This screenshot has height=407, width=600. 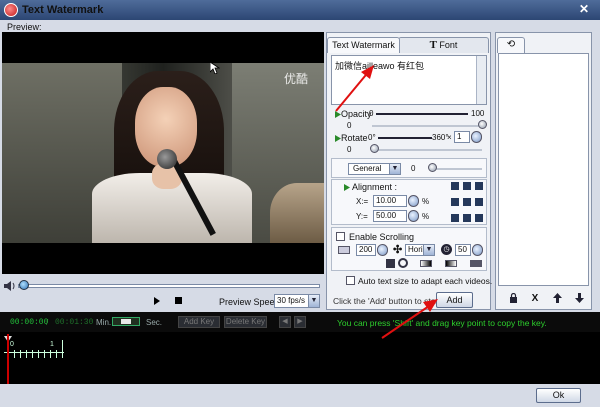 What do you see at coordinates (34, 349) in the screenshot?
I see `timeline-ruler: 0 1` at bounding box center [34, 349].